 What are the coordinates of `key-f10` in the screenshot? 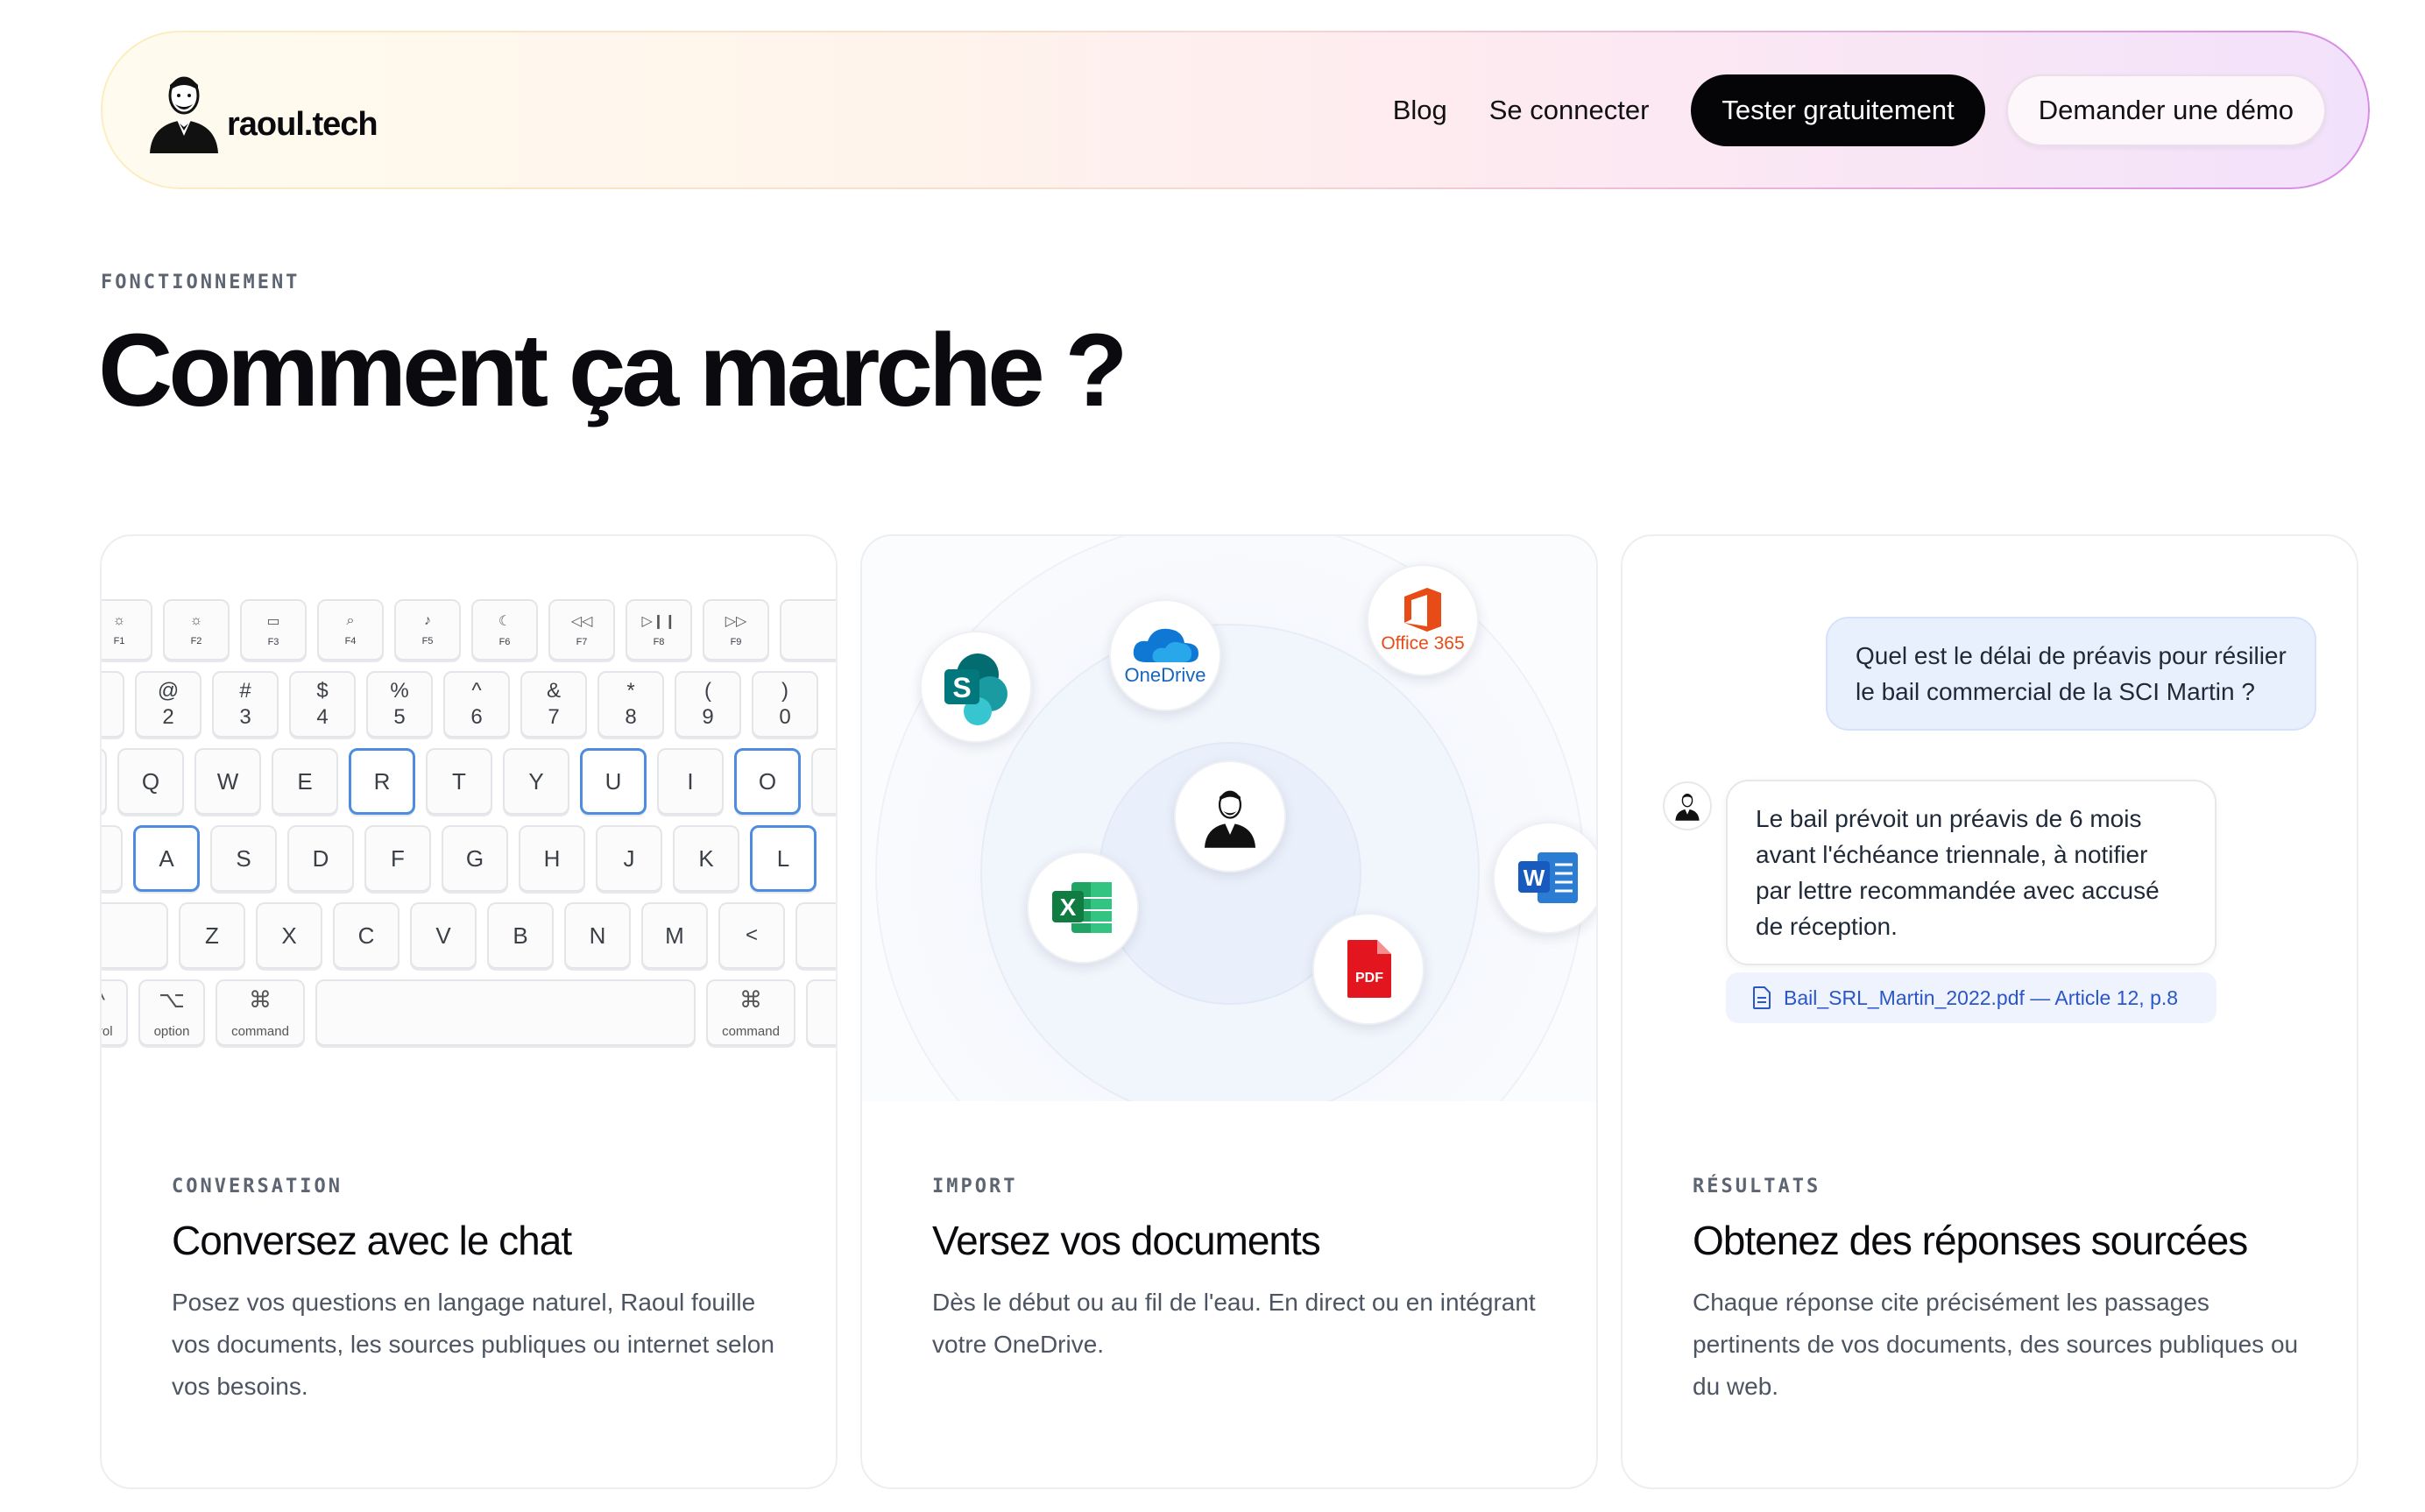 It's located at (808, 630).